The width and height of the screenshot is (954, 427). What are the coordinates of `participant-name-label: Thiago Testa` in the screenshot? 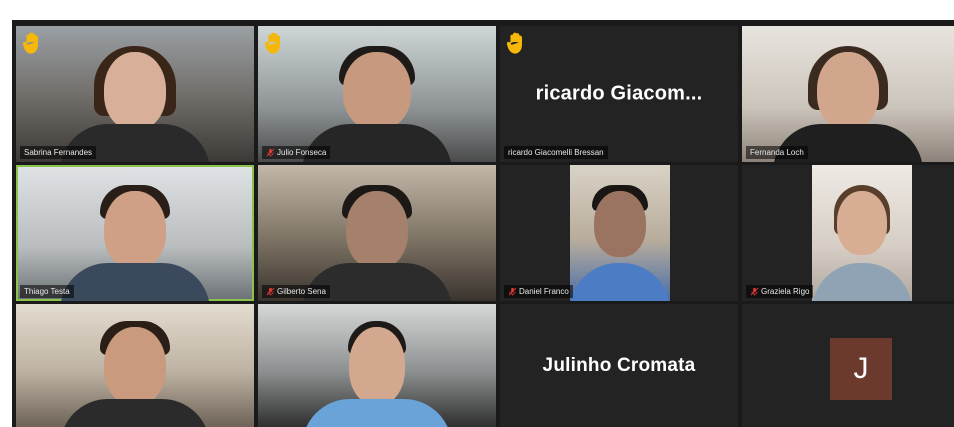 It's located at (47, 291).